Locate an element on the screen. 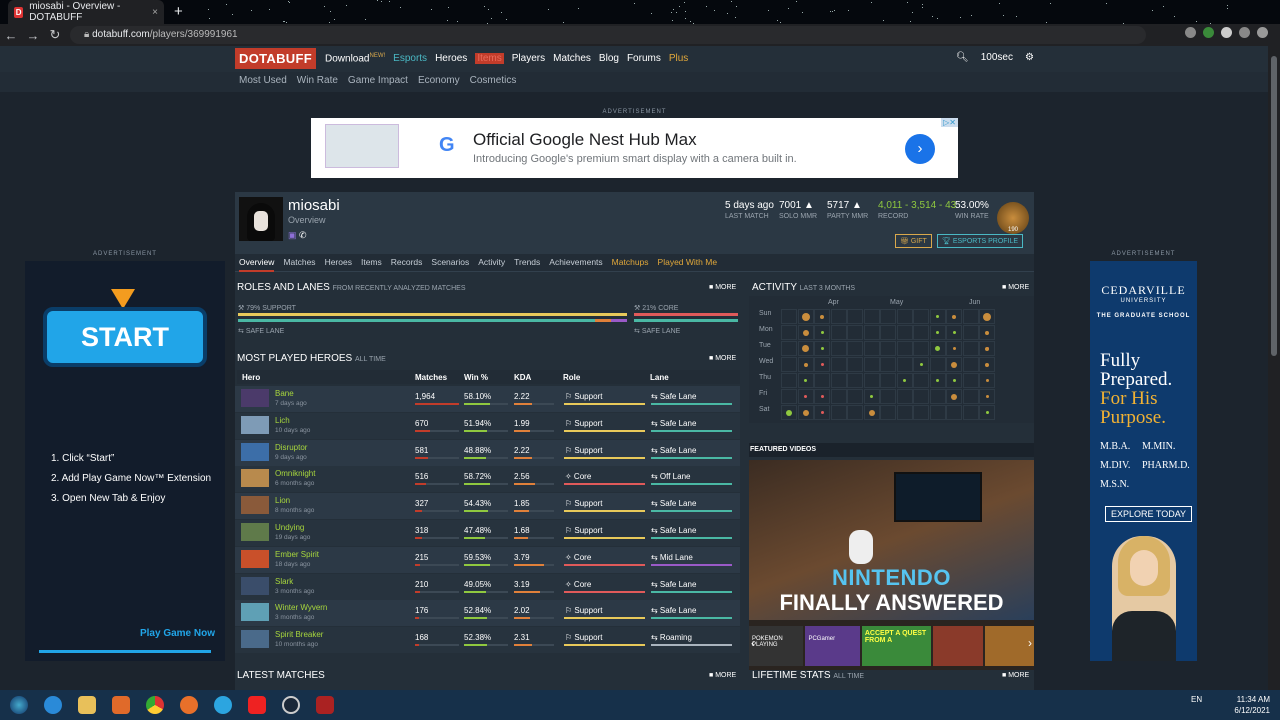 The width and height of the screenshot is (1280, 720). dota2-icon is located at coordinates (325, 705).